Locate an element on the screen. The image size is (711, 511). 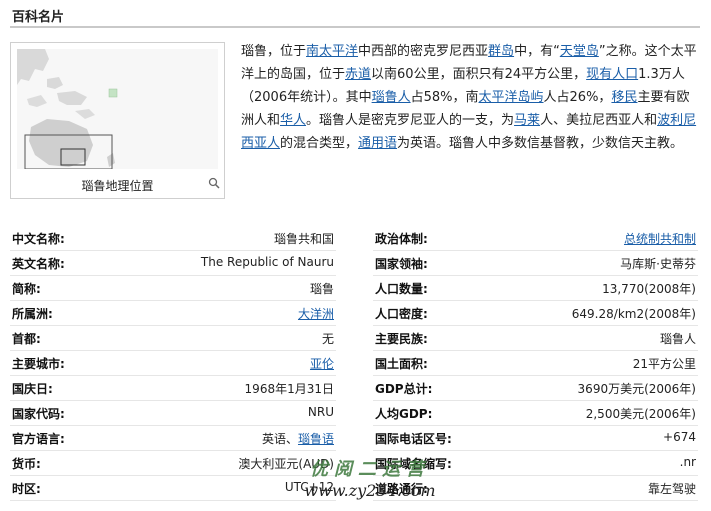
row-value: 瑙鲁人 is located at coordinates (677, 339).